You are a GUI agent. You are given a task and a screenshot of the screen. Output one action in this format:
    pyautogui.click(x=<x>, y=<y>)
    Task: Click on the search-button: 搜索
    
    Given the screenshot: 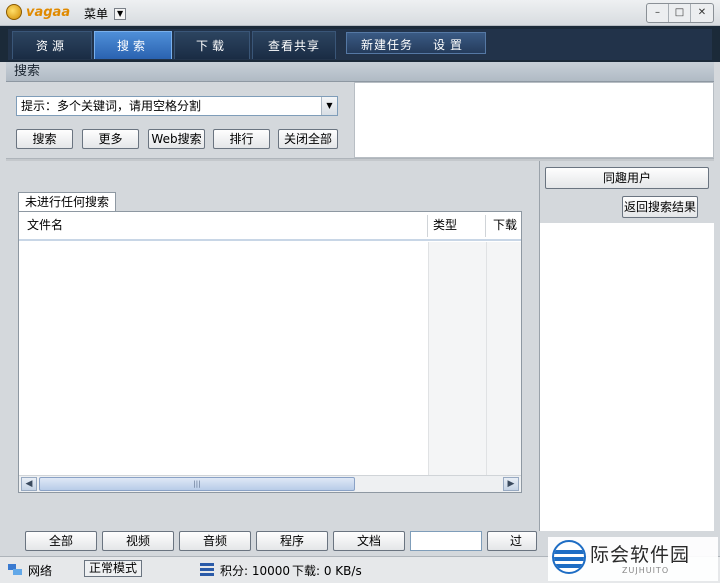 What is the action you would take?
    pyautogui.click(x=44, y=139)
    